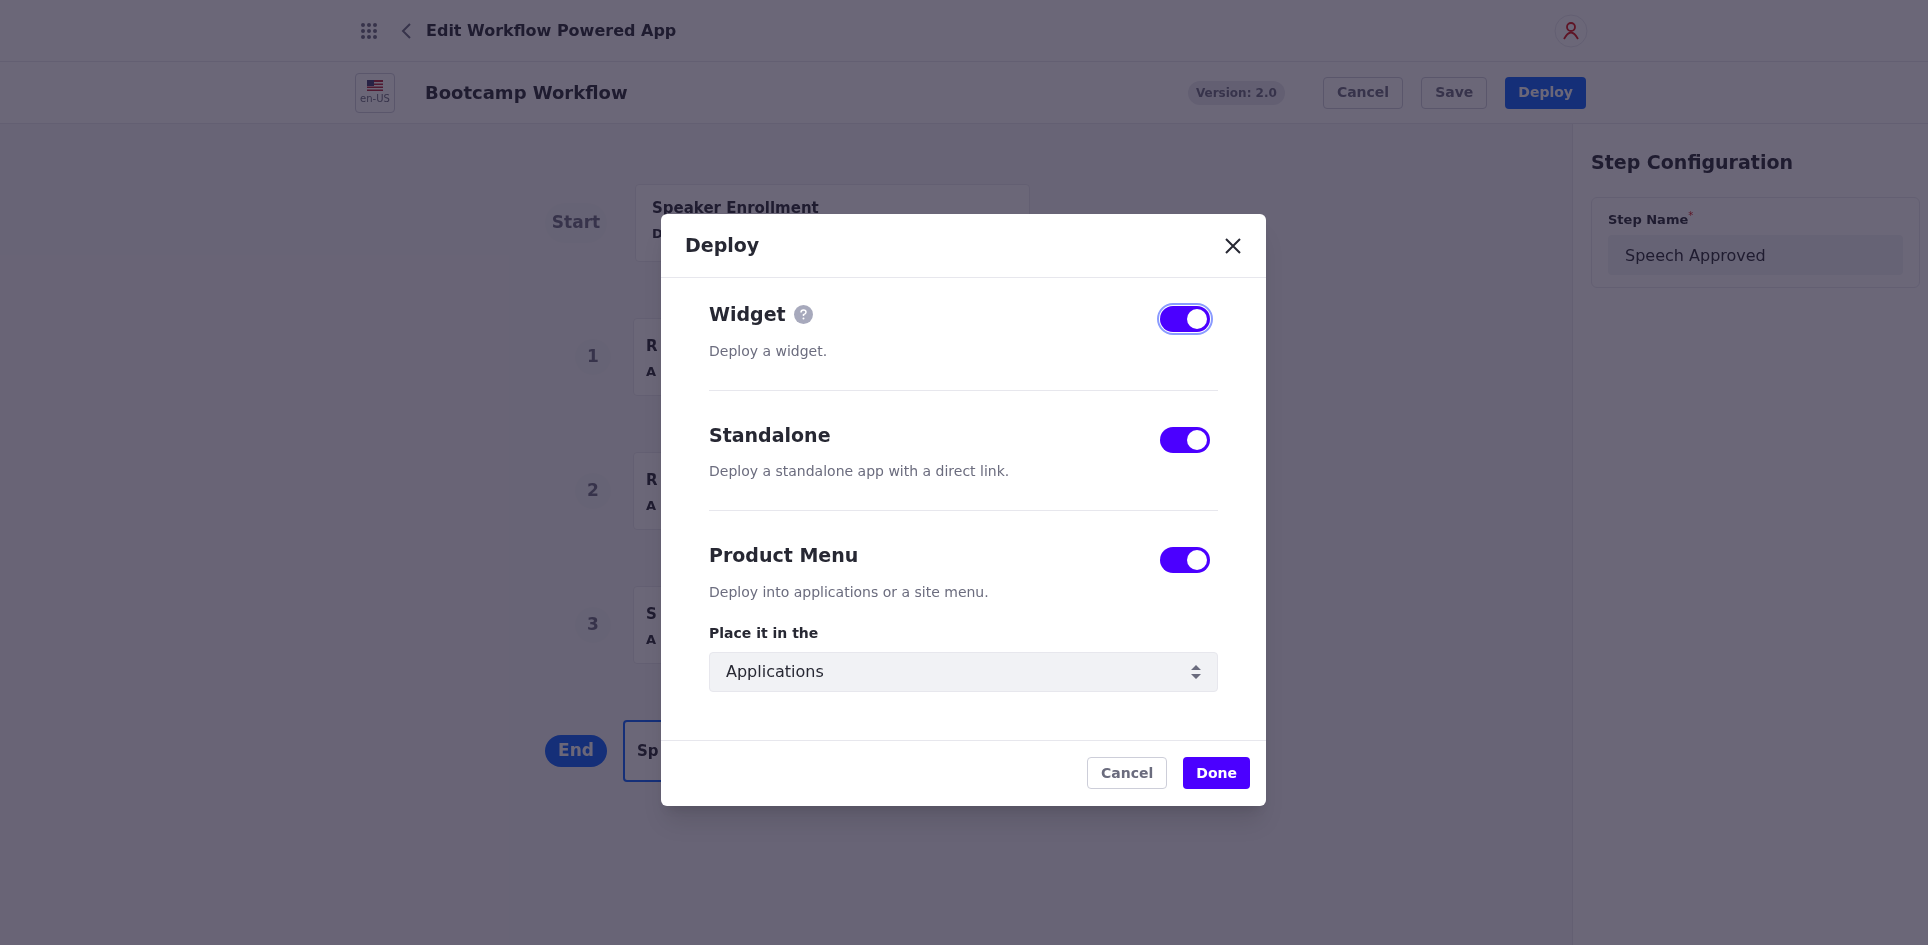 The width and height of the screenshot is (1928, 945). What do you see at coordinates (1755, 255) in the screenshot?
I see `step-name-field: Speech Approved` at bounding box center [1755, 255].